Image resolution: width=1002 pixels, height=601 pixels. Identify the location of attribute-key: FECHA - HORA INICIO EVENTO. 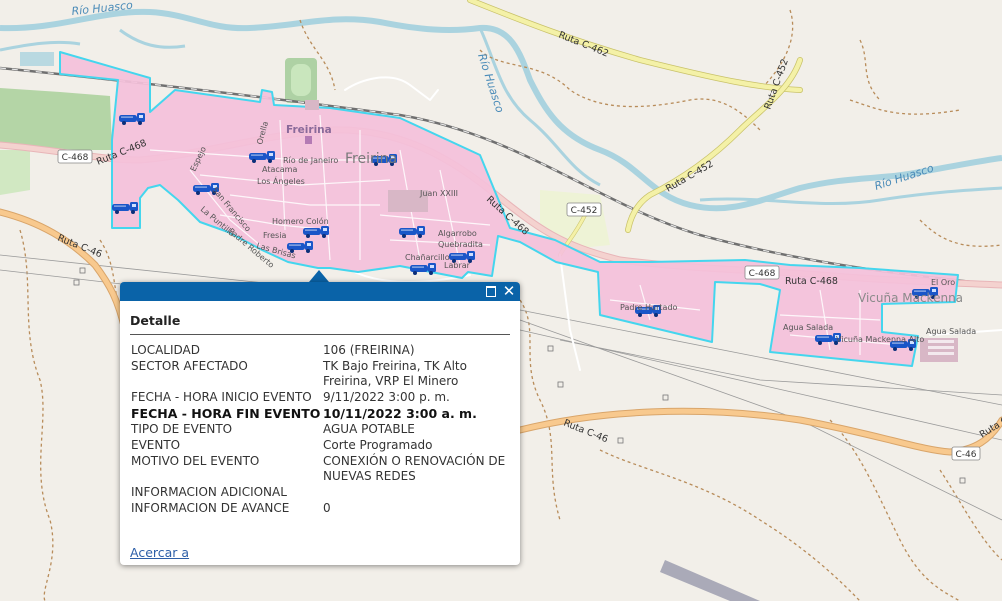
(221, 397).